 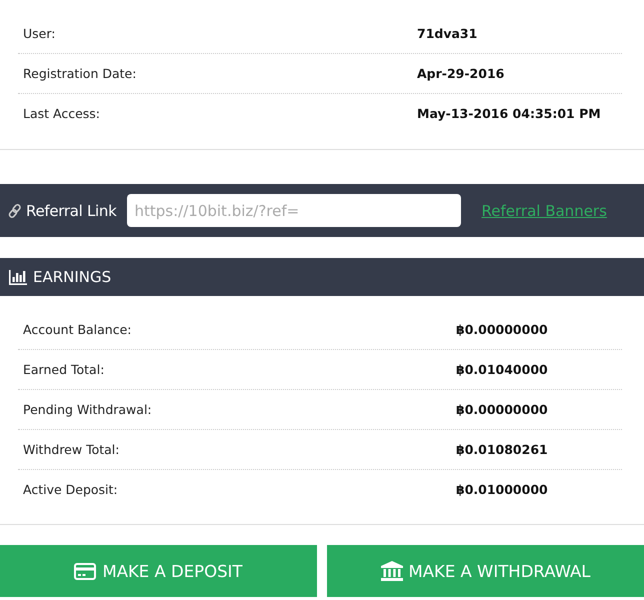 I want to click on referral-banners-link: Referral Banners, so click(x=544, y=211).